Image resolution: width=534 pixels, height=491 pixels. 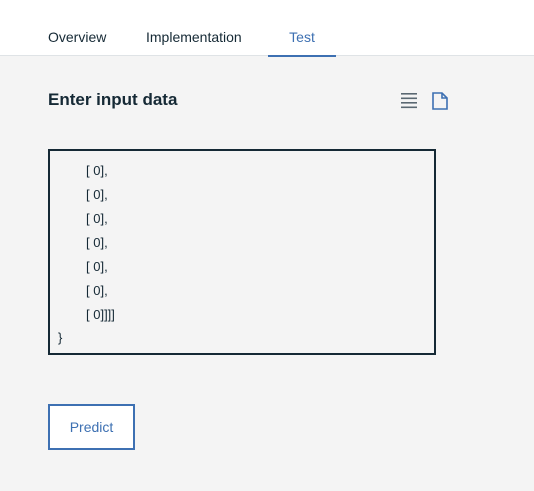 I want to click on tab-implementation: Implementation, so click(x=194, y=28).